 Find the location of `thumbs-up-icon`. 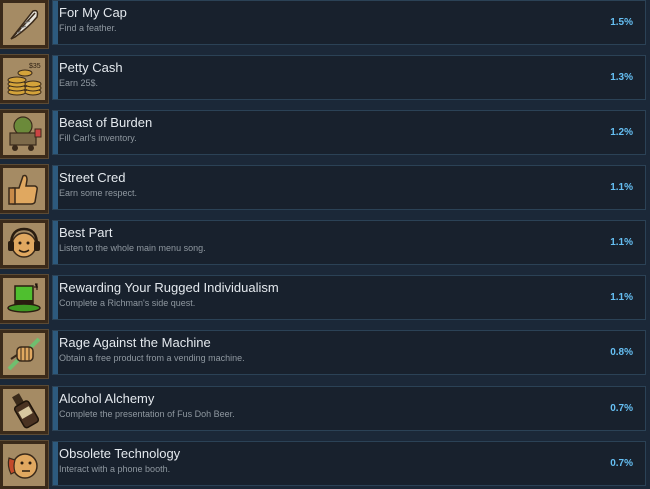

thumbs-up-icon is located at coordinates (24, 189).